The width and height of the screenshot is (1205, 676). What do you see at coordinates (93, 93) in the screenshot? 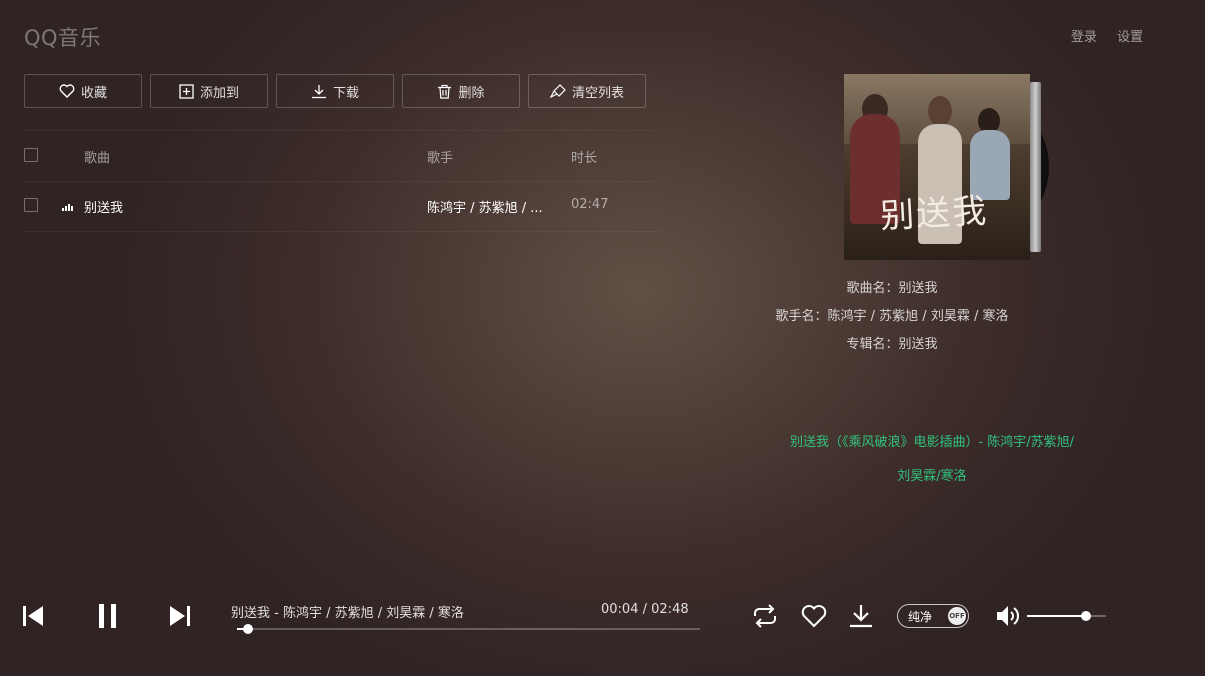
I see `favorite-label: 收藏` at bounding box center [93, 93].